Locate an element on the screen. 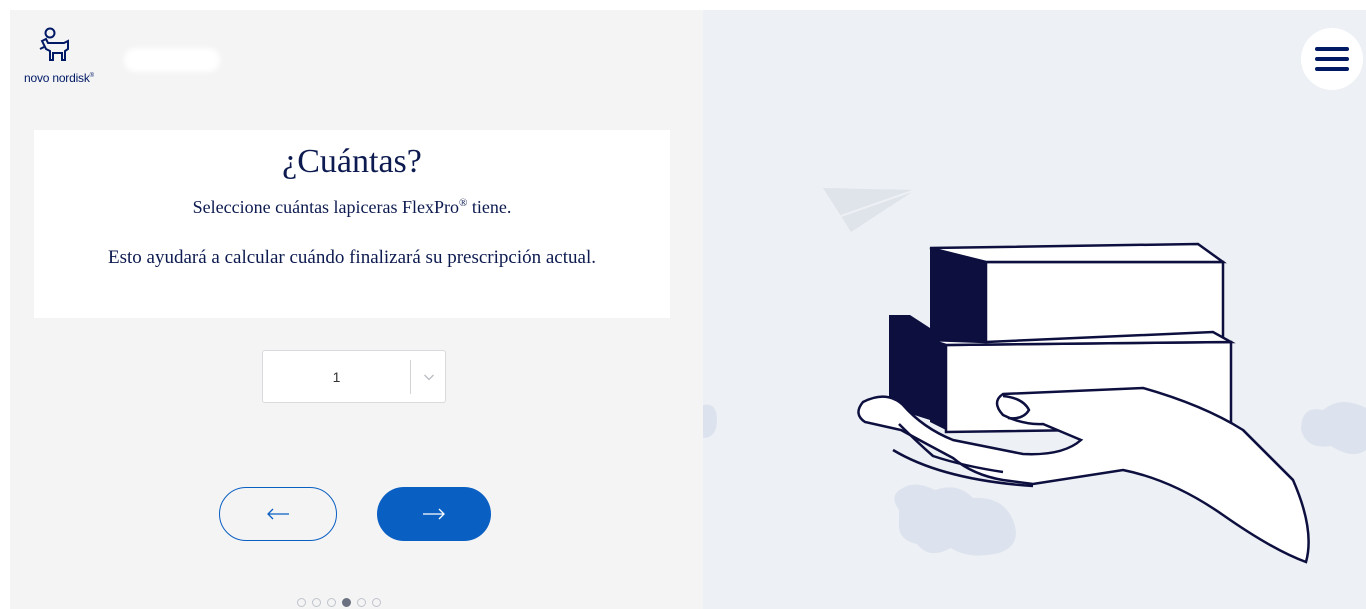 The width and height of the screenshot is (1366, 609). previous-button is located at coordinates (278, 514).